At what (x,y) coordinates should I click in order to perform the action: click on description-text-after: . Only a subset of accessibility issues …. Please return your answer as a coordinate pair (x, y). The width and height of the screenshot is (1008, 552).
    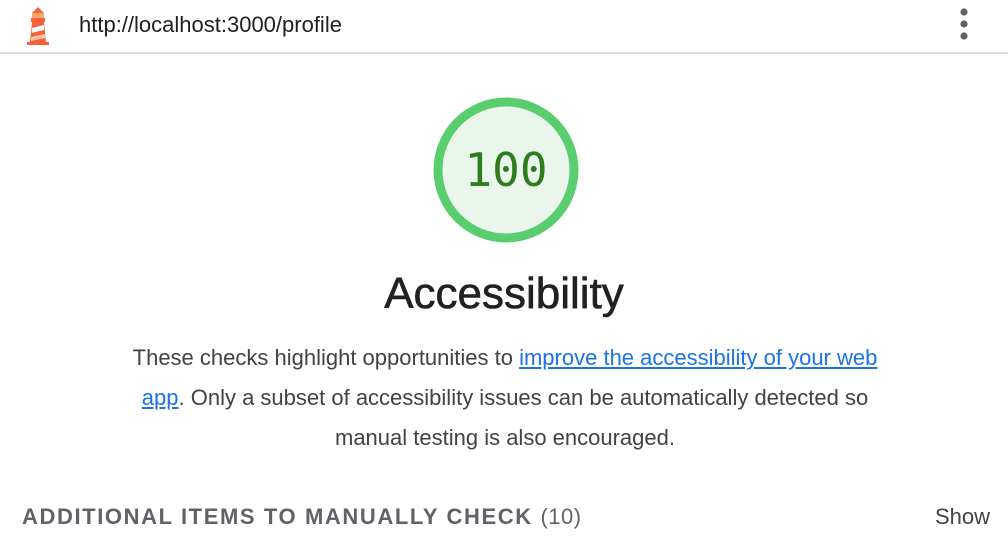
    Looking at the image, I should click on (523, 417).